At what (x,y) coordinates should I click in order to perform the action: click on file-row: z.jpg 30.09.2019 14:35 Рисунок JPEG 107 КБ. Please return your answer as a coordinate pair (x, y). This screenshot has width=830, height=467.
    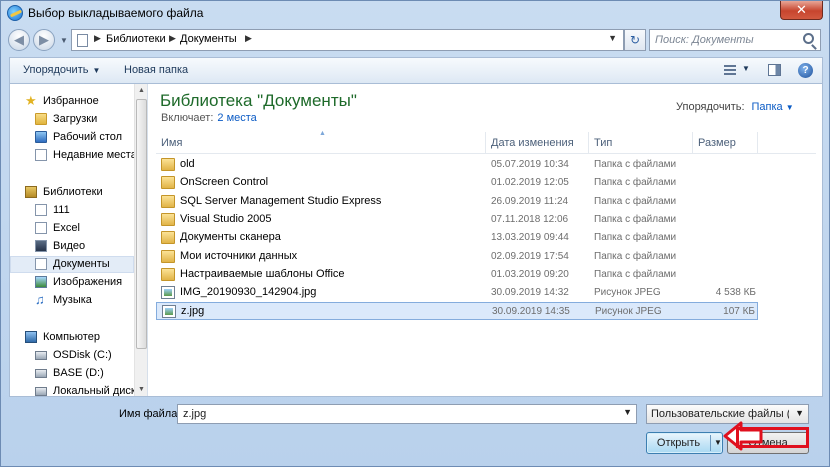
    Looking at the image, I should click on (457, 311).